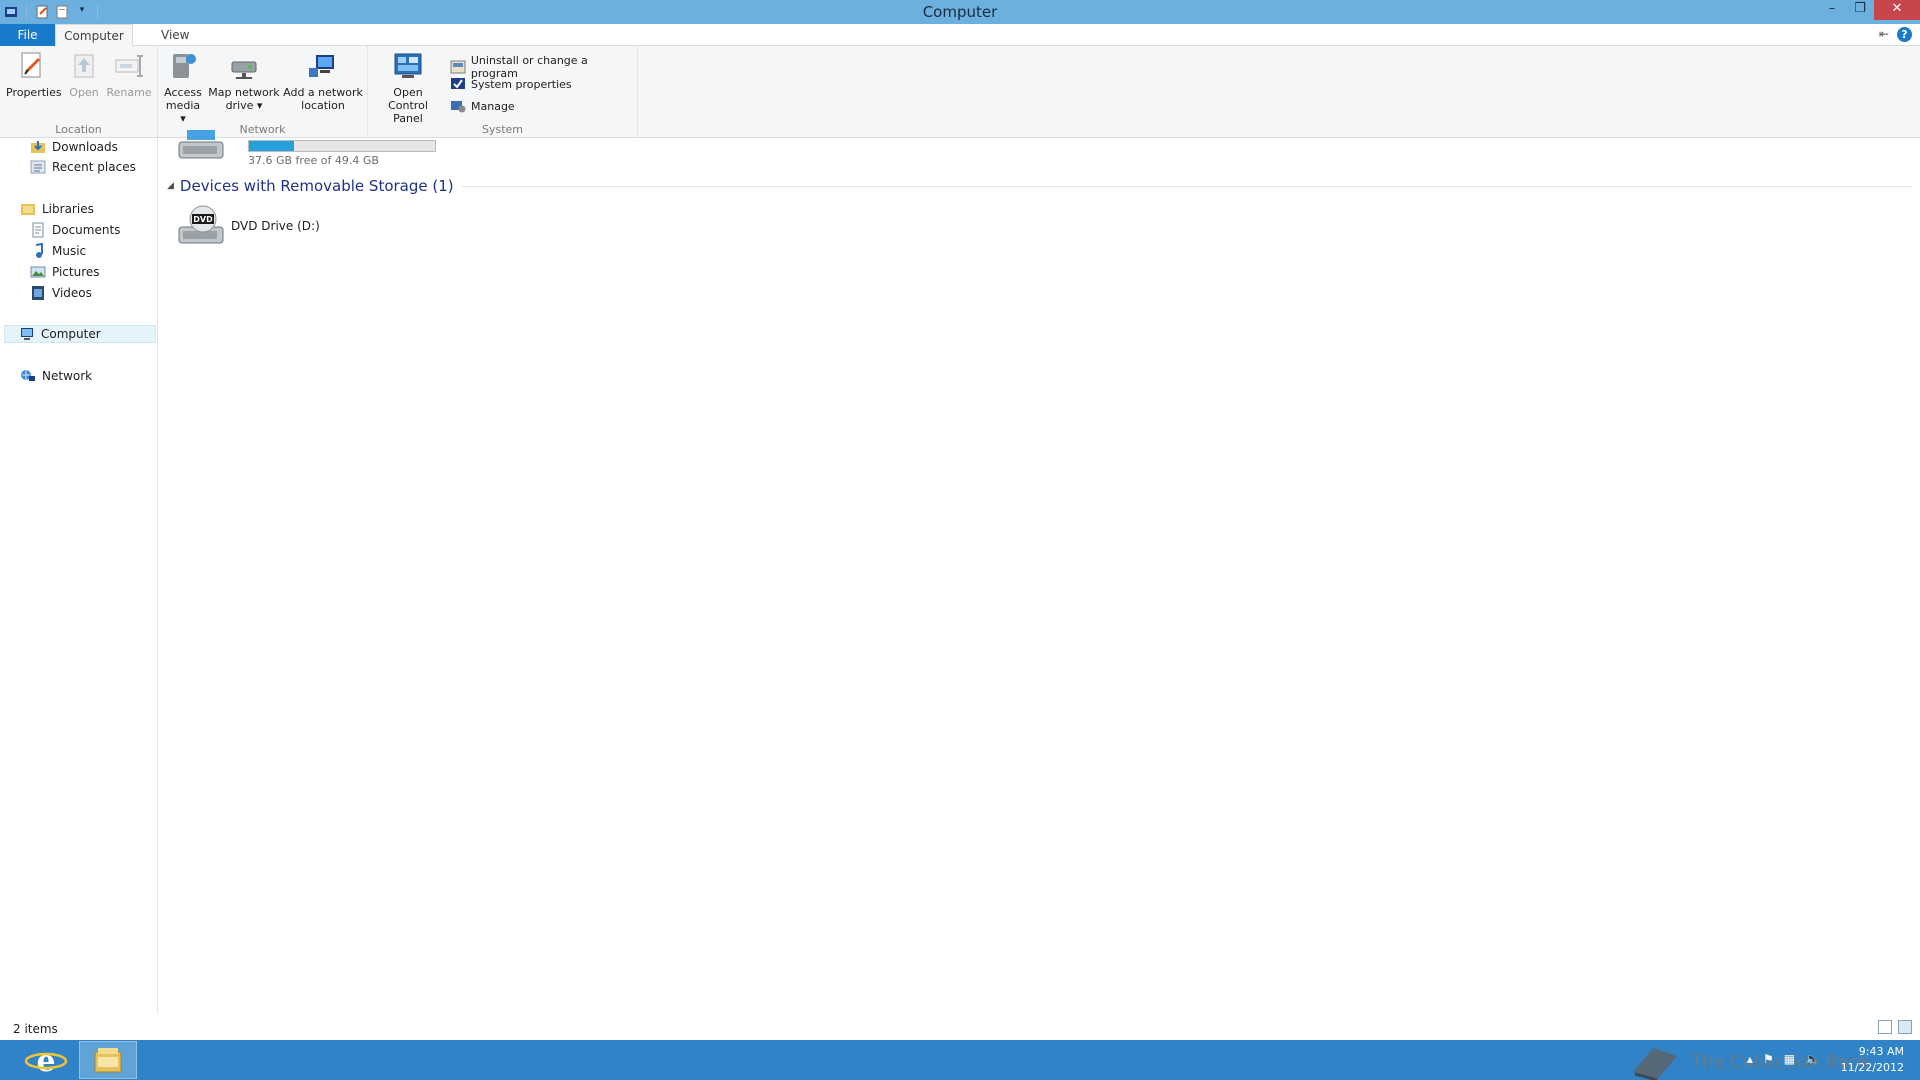 This screenshot has width=1920, height=1080. Describe the element at coordinates (1655, 1064) in the screenshot. I see `book-logo-icon` at that location.